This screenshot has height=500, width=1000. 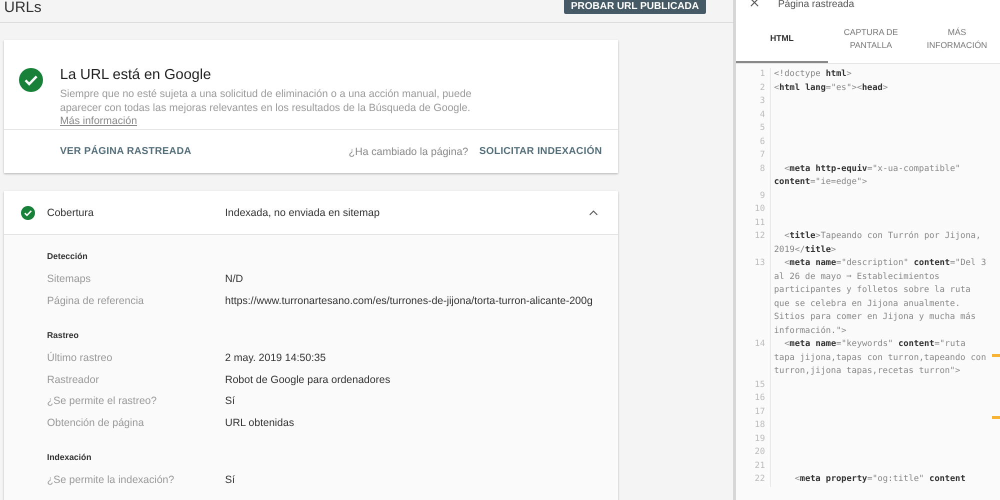 I want to click on field-label: Rastreador, so click(x=73, y=381).